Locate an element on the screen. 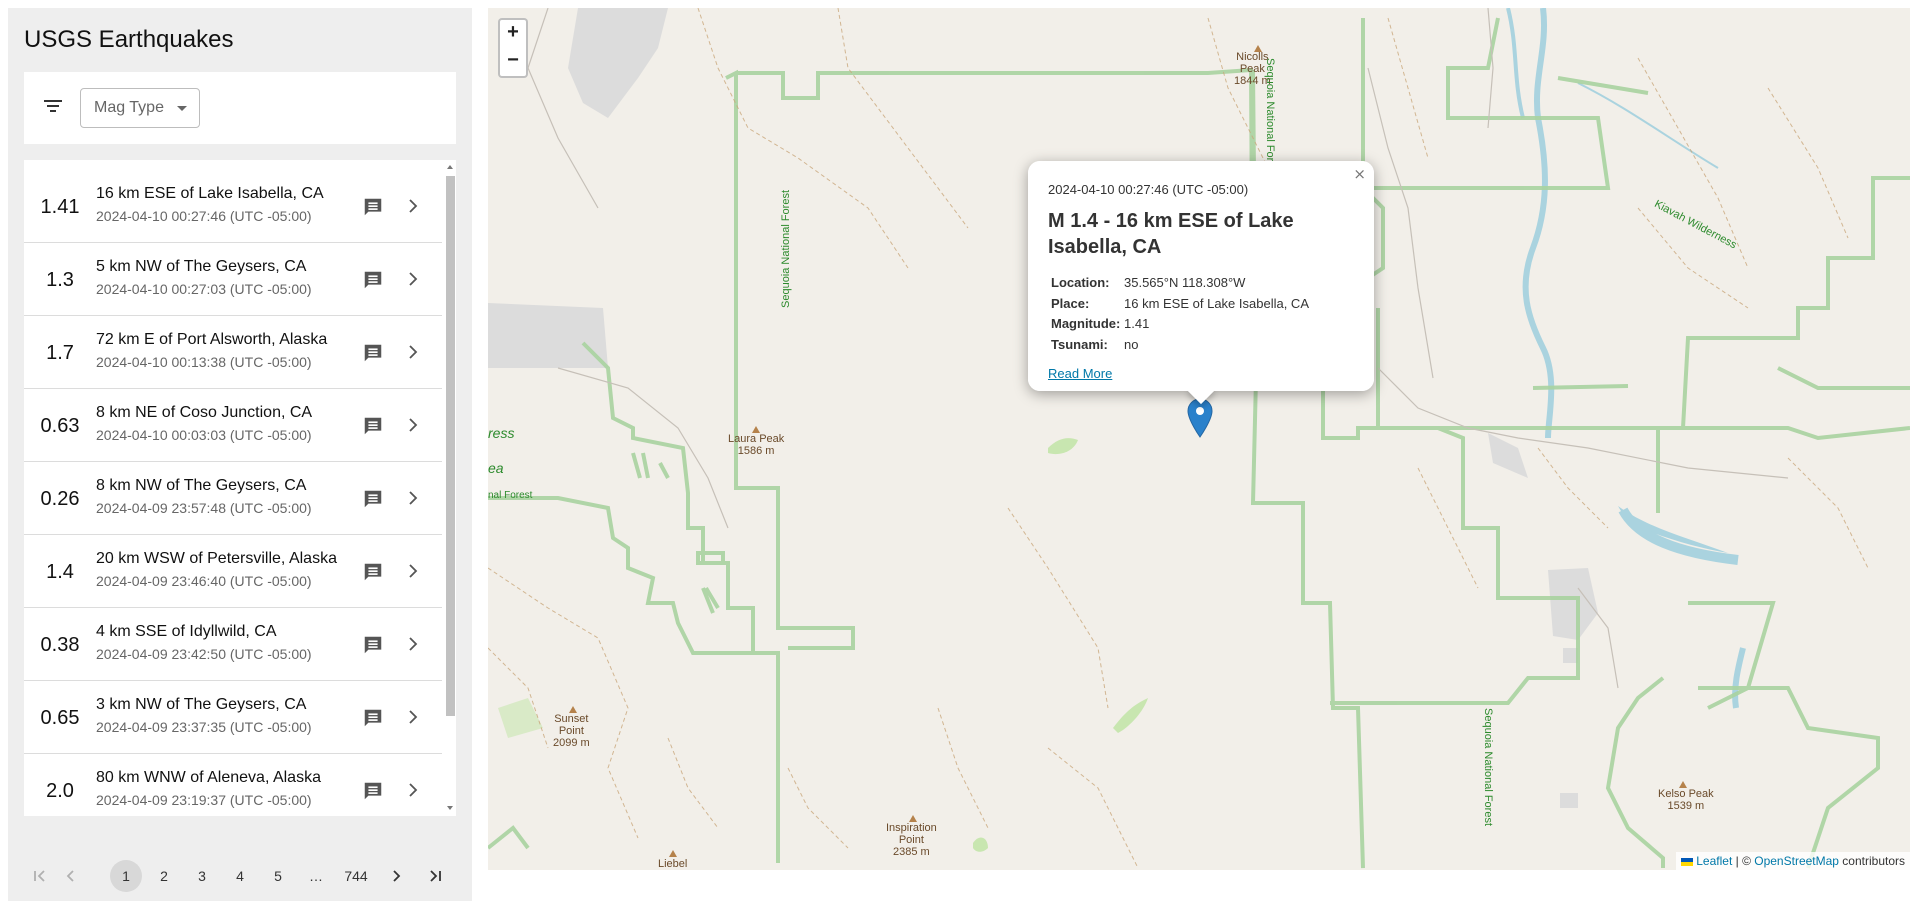 This screenshot has height=901, width=1918. first-page-button is located at coordinates (40, 876).